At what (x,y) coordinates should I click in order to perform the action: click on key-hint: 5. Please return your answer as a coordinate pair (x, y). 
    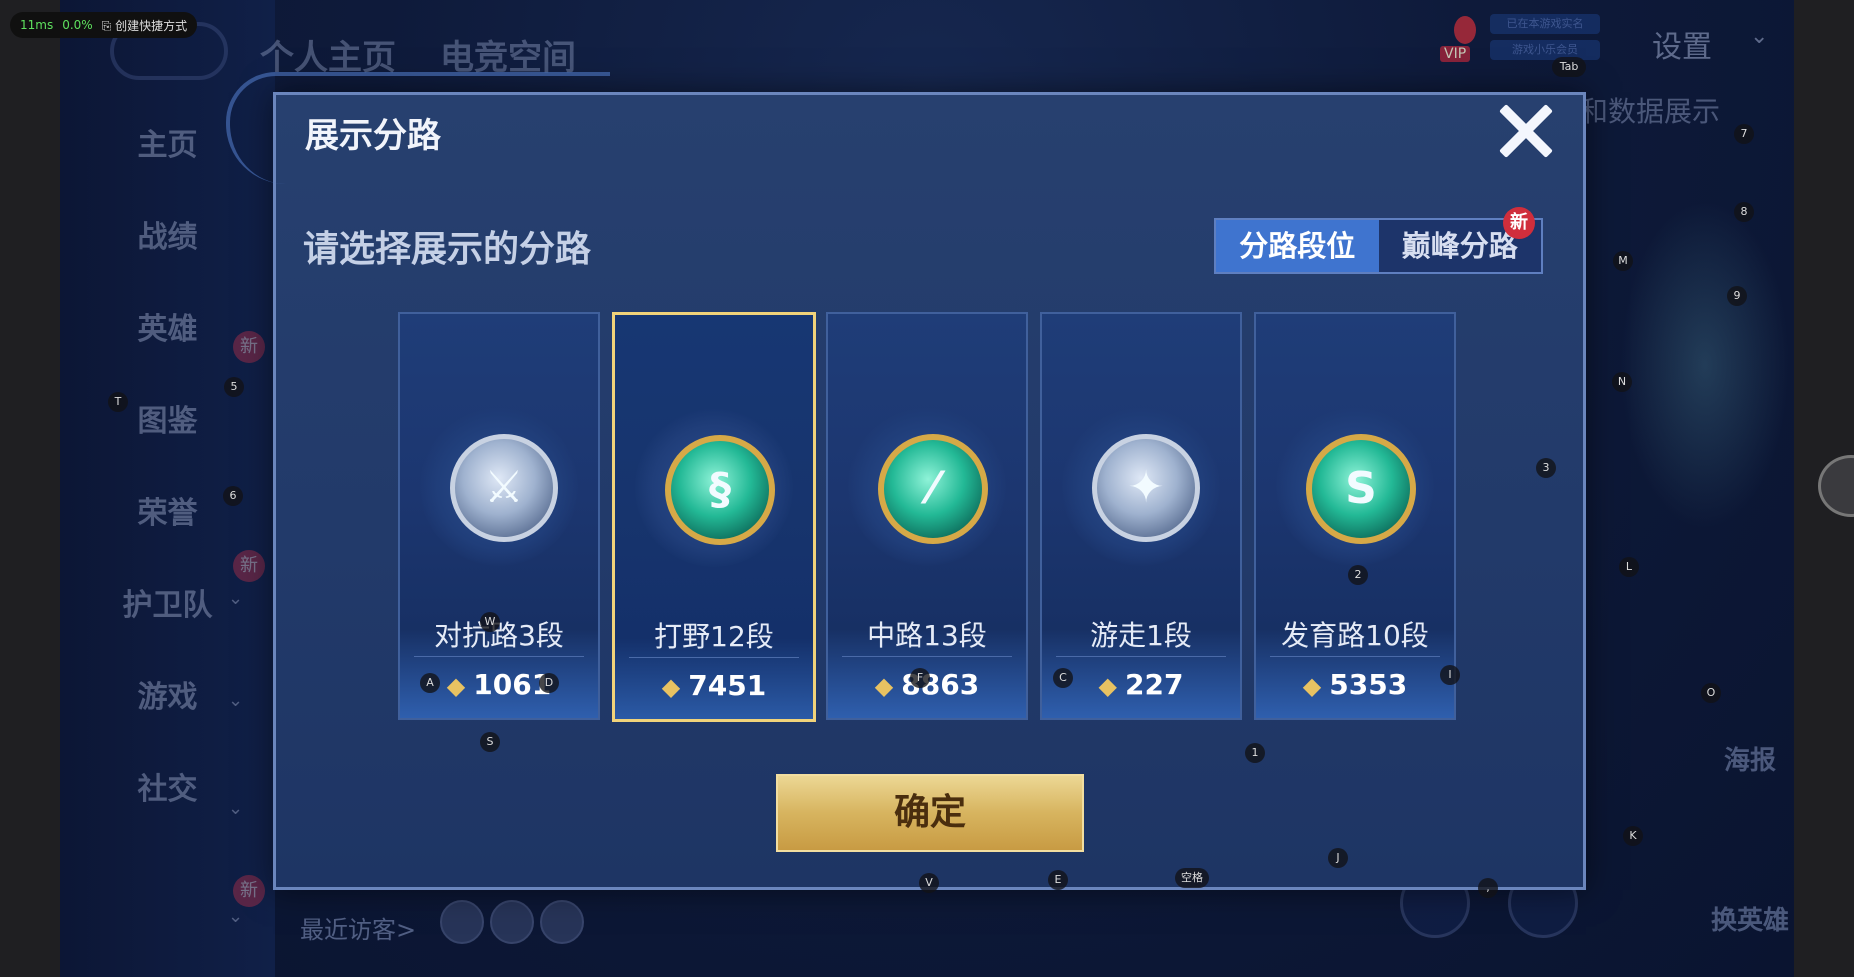
    Looking at the image, I should click on (234, 387).